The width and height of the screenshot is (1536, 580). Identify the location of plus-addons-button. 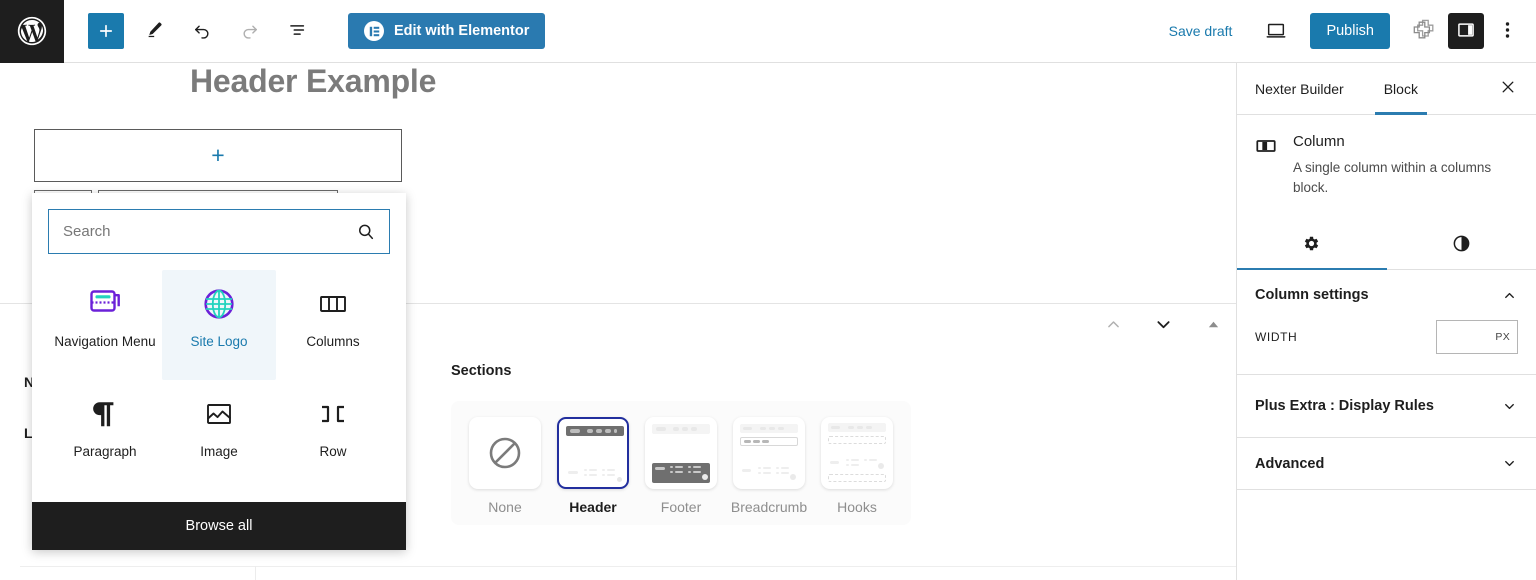
(1422, 31).